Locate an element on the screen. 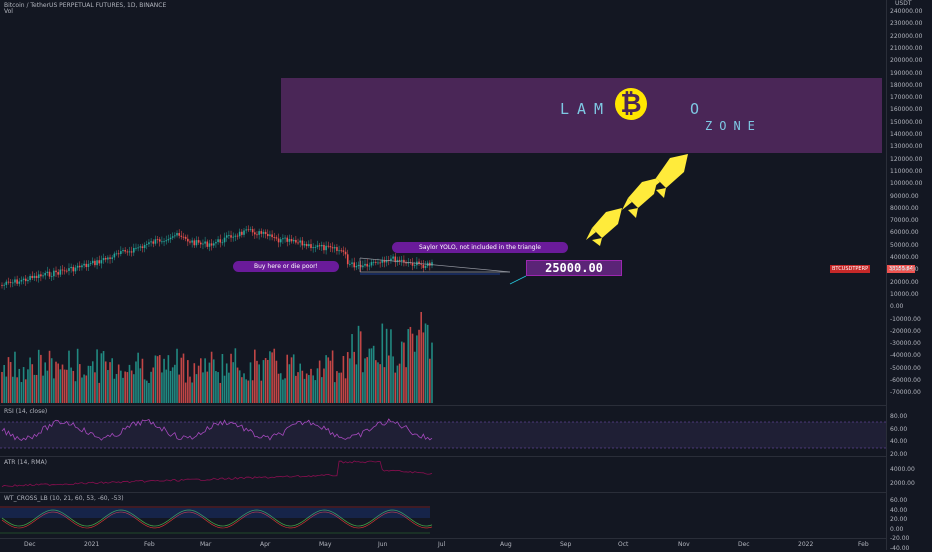  rsi-label: RSI (14, close) is located at coordinates (25, 411).